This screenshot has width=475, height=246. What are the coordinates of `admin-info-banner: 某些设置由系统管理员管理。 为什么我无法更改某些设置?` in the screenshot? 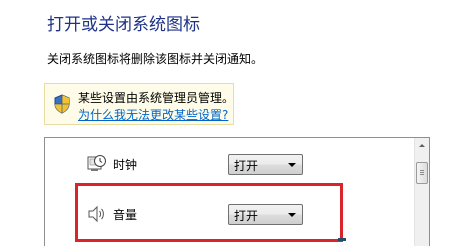 It's located at (139, 104).